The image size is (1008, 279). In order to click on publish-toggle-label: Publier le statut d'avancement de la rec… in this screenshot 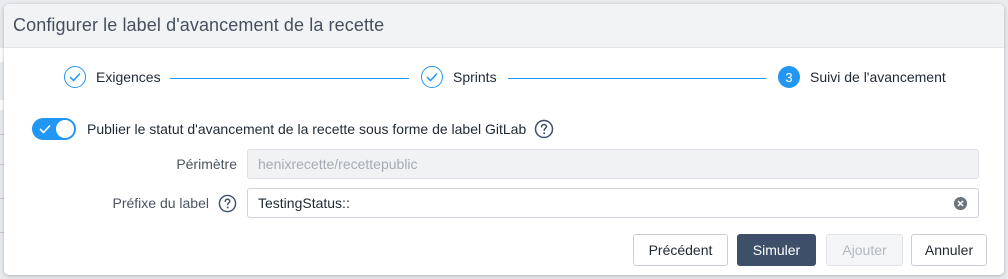, I will do `click(307, 129)`.